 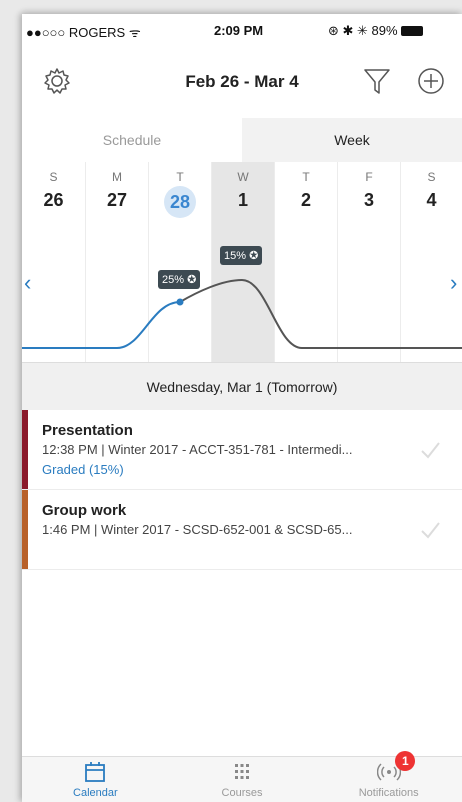 I want to click on today-point, so click(x=180, y=302).